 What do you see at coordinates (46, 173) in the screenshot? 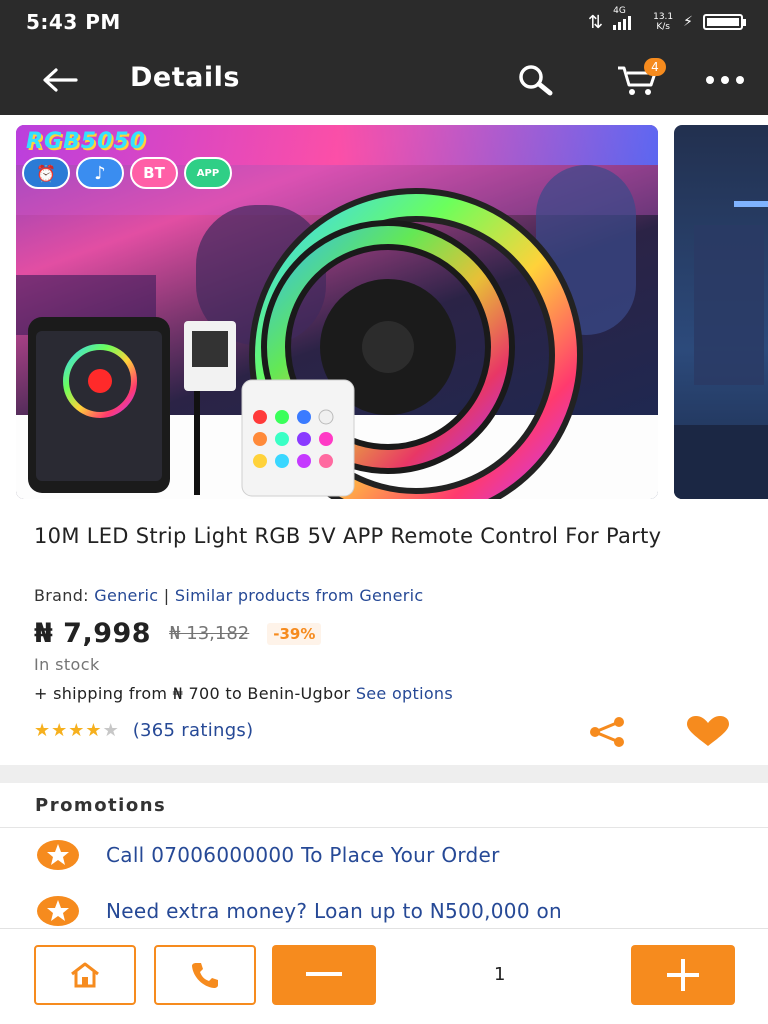
I see `feature-badge-alarm: ⏰` at bounding box center [46, 173].